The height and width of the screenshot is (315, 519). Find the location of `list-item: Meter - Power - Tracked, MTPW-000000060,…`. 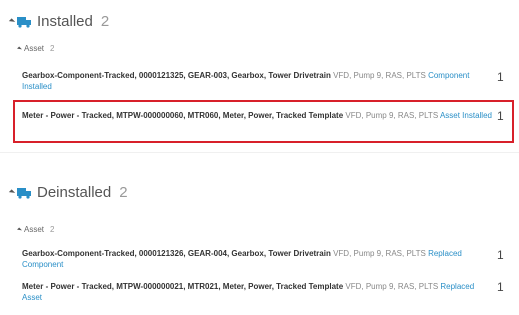

list-item: Meter - Power - Tracked, MTPW-000000060,… is located at coordinates (257, 115).